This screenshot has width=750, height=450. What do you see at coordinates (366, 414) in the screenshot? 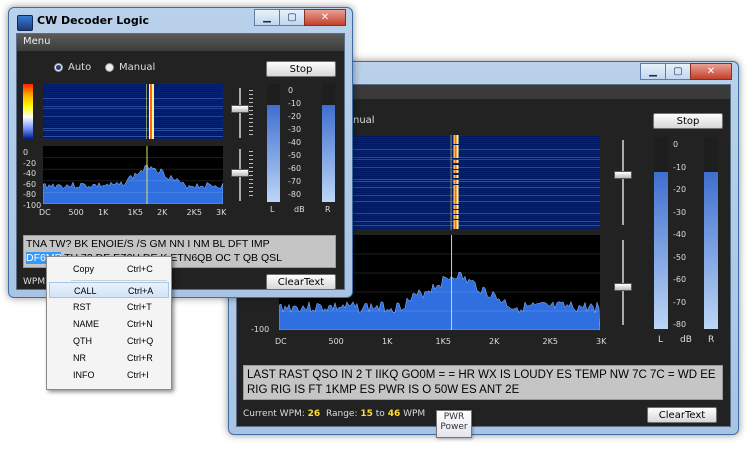
I see `range-min-value: 15` at bounding box center [366, 414].